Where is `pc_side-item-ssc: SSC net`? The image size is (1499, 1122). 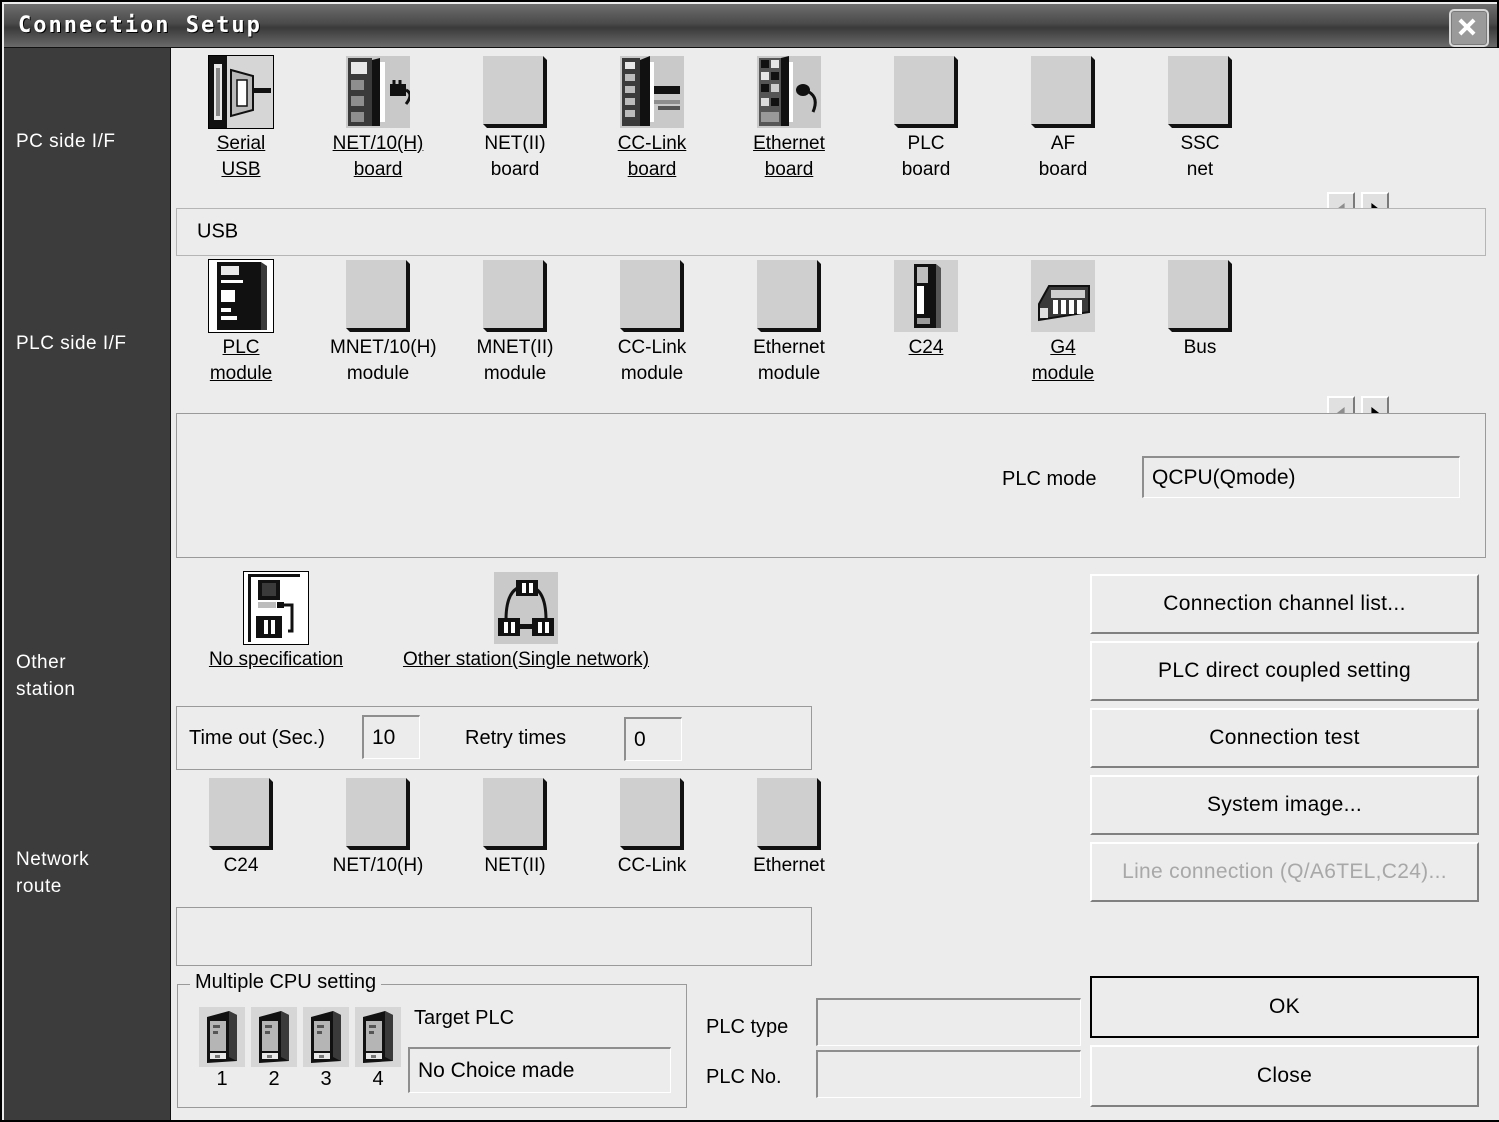
pc_side-item-ssc: SSC net is located at coordinates (1200, 119).